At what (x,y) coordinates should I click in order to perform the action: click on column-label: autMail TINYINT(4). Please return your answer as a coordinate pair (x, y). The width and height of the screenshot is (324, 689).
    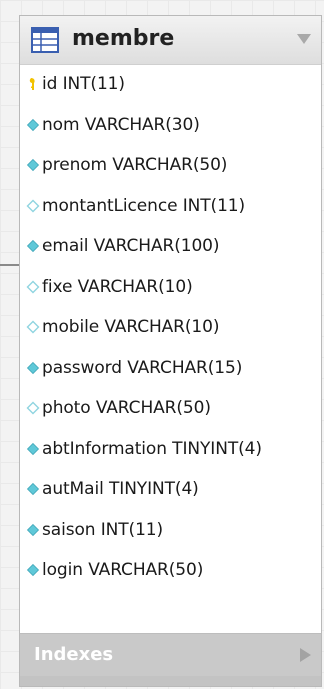
    Looking at the image, I should click on (120, 489).